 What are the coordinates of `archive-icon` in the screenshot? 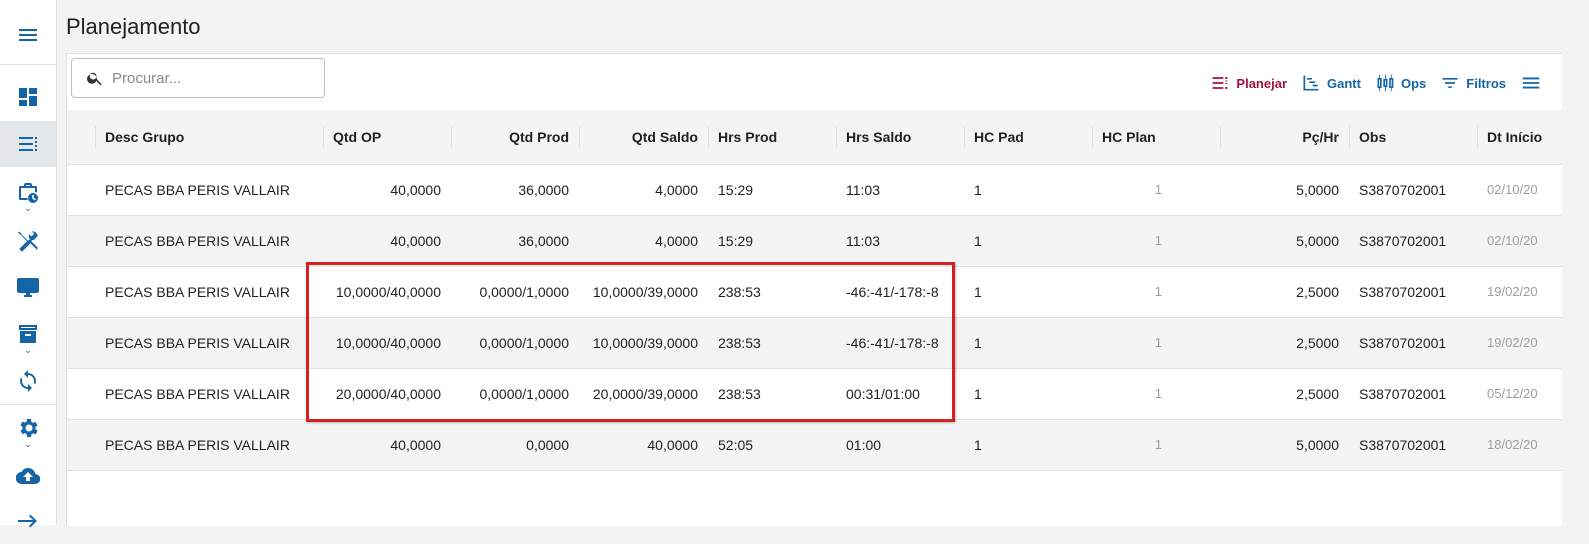 It's located at (28, 333).